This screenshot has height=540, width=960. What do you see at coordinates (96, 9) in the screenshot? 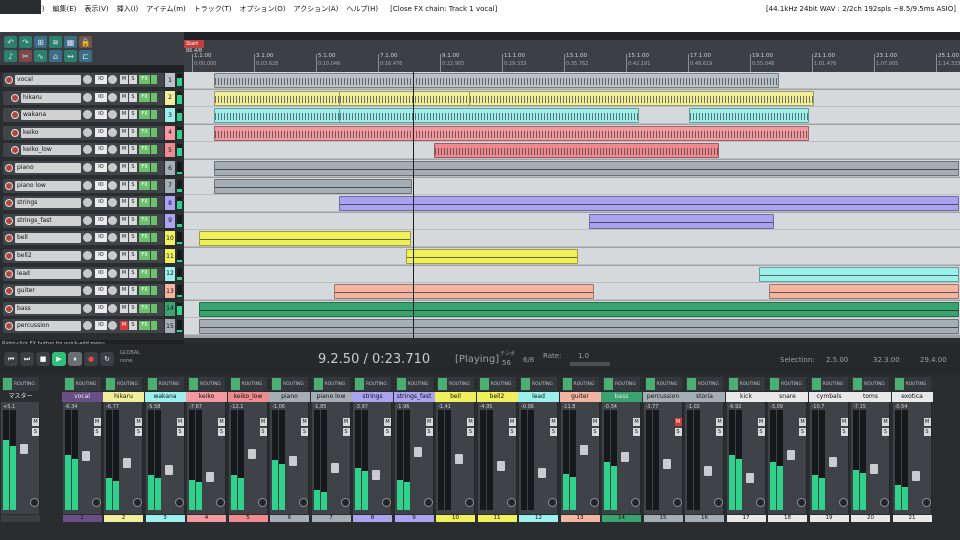
I see `menu-item: 表示(V)` at bounding box center [96, 9].